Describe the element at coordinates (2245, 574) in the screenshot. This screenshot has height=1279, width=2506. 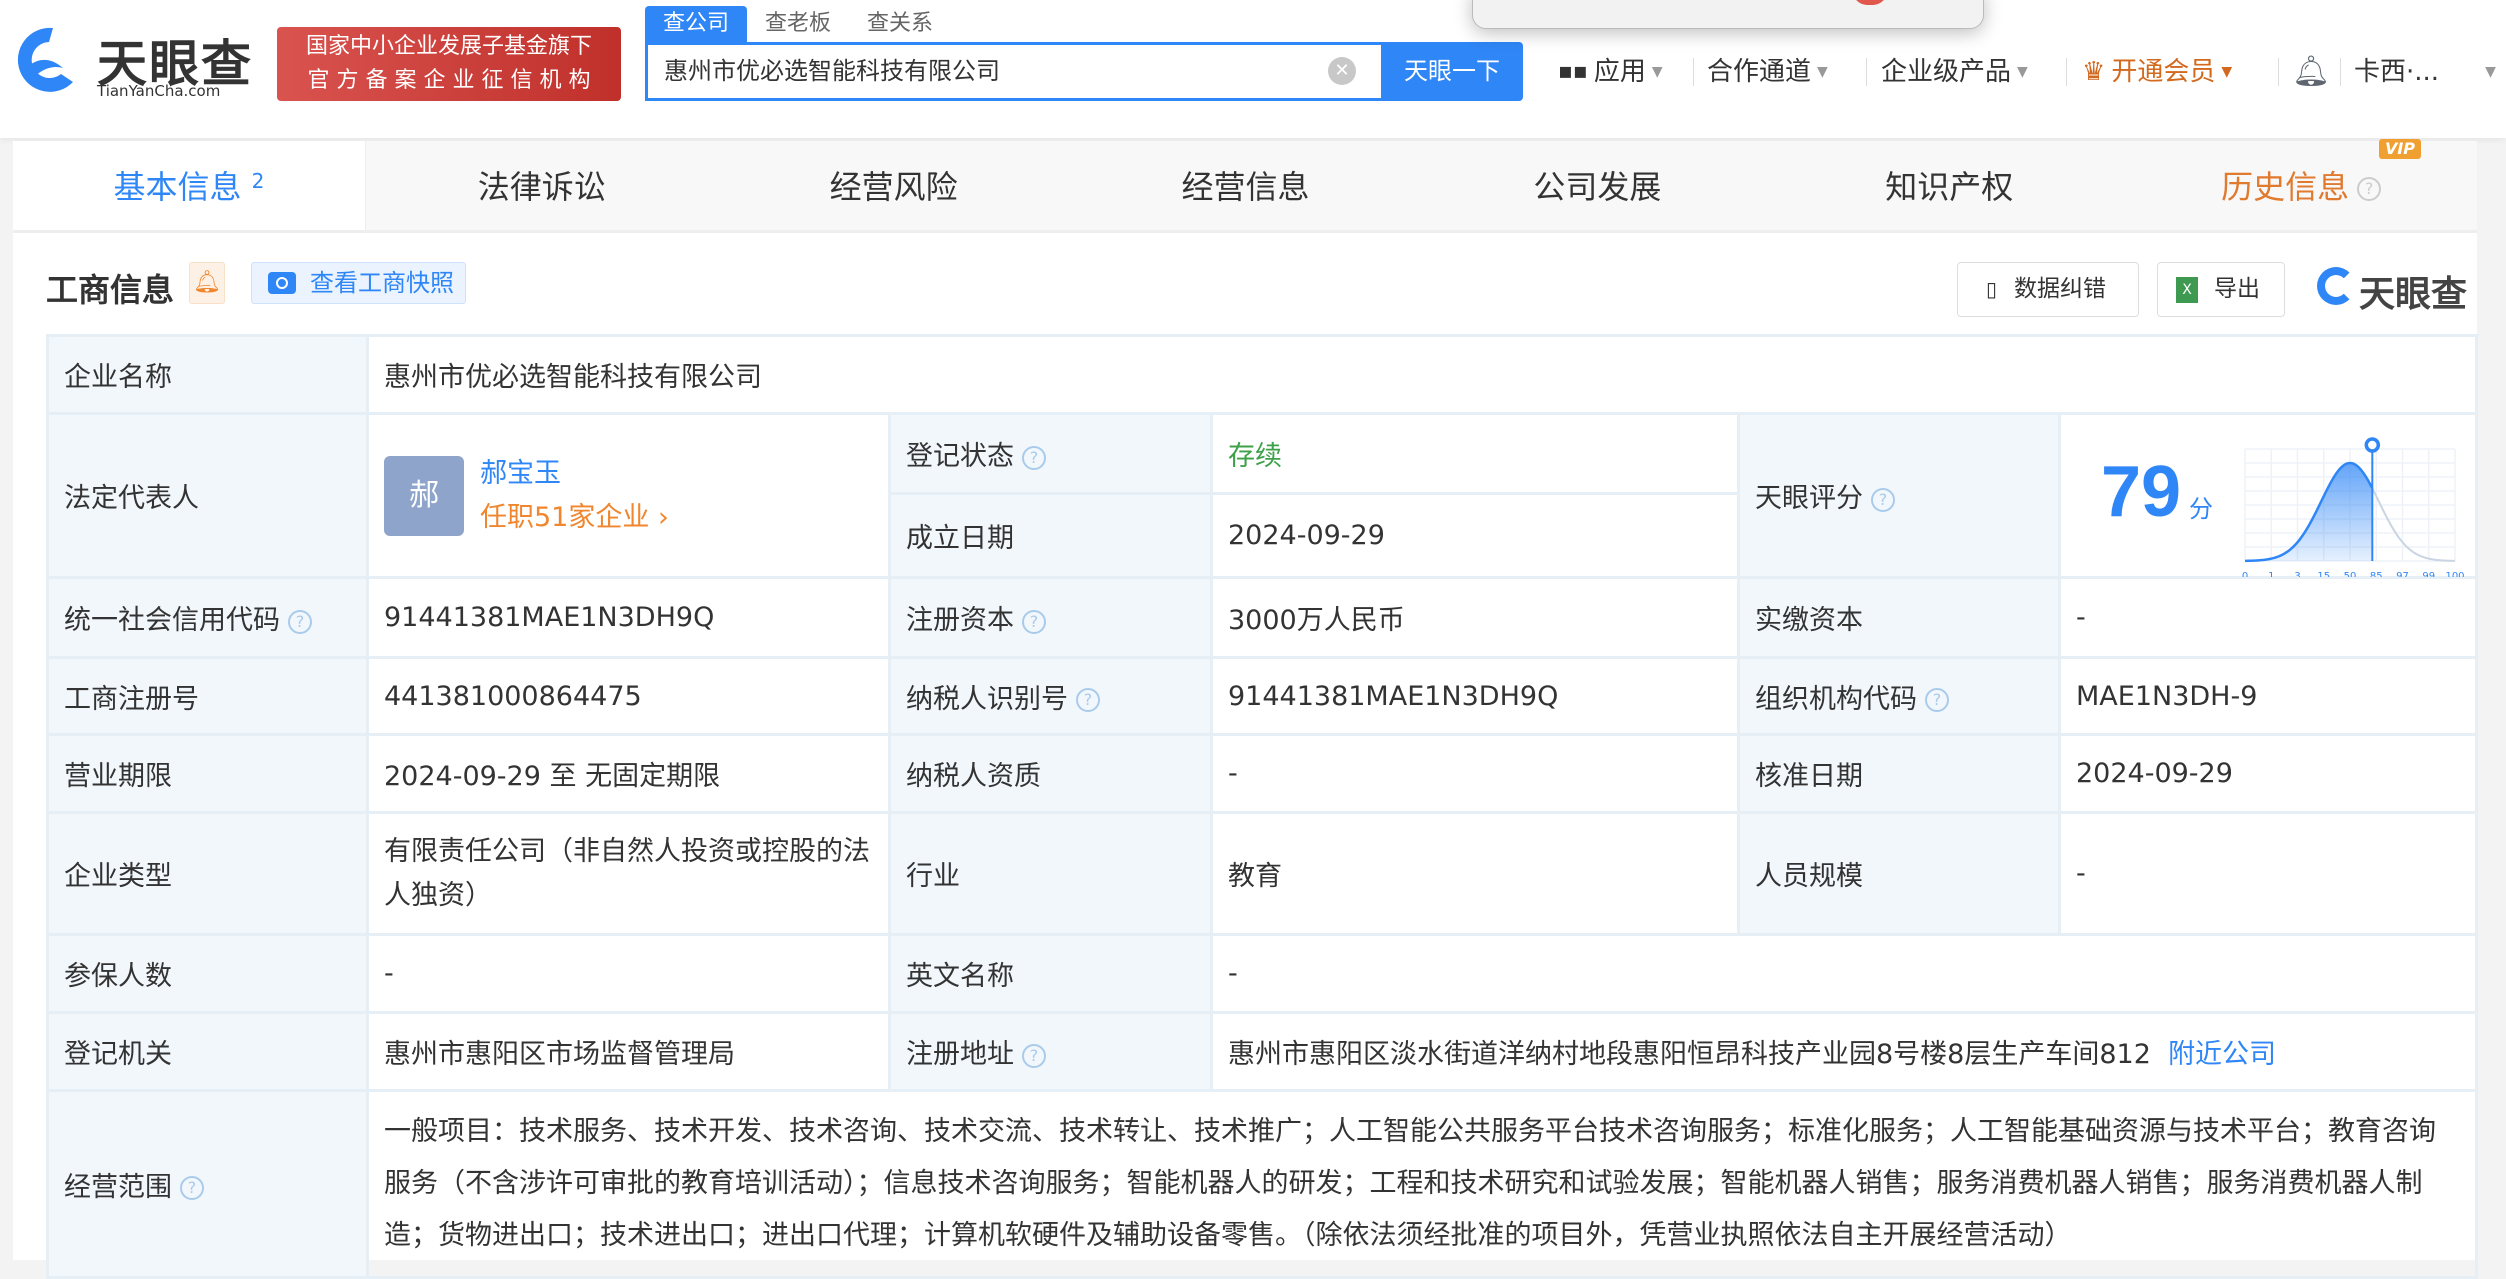
I see `x-tick-label: 0` at that location.